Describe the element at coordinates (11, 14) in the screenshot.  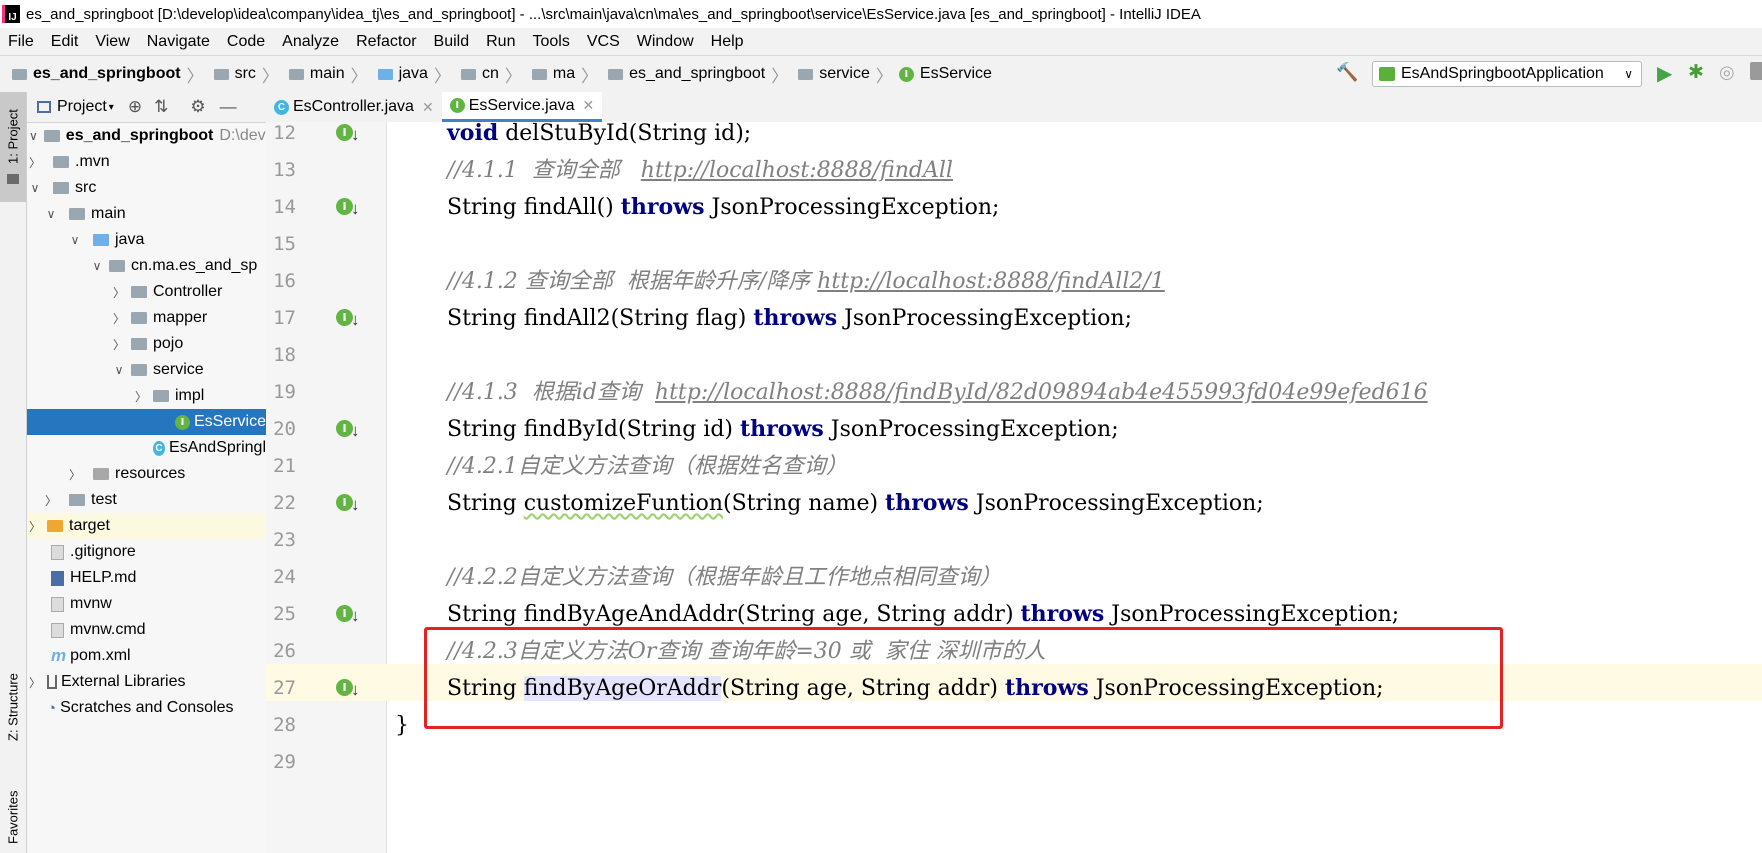
I see `intellij-logo-icon: IJ` at that location.